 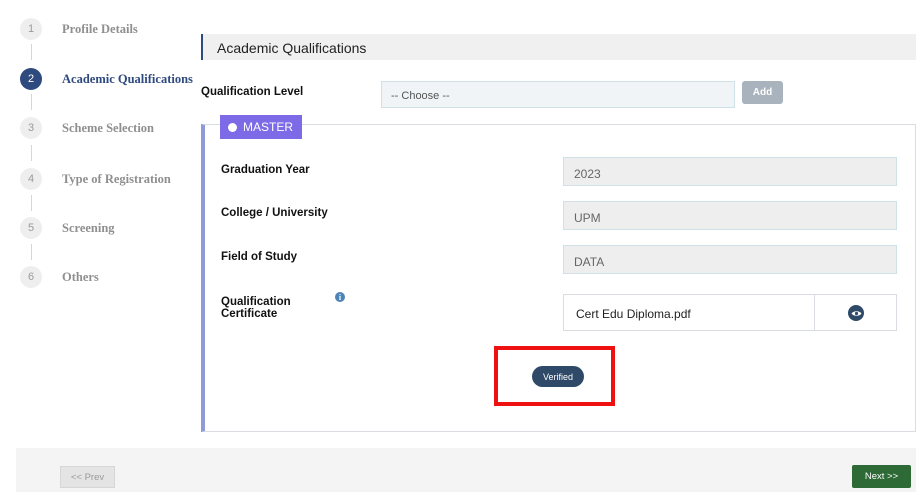 What do you see at coordinates (31, 29) in the screenshot?
I see `step-number: 1` at bounding box center [31, 29].